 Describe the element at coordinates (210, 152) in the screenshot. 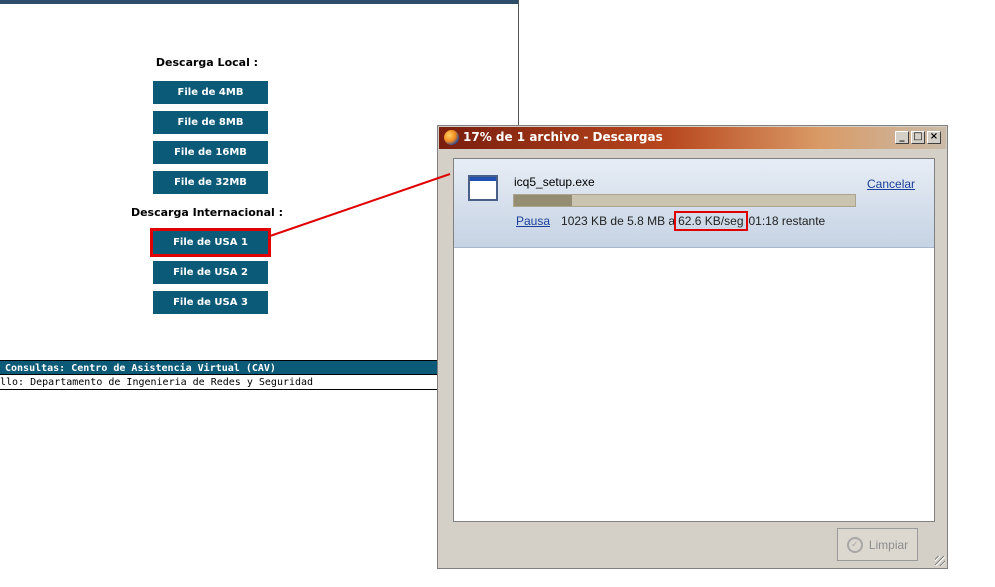

I see `file-16mb-button: File de 16MB` at that location.